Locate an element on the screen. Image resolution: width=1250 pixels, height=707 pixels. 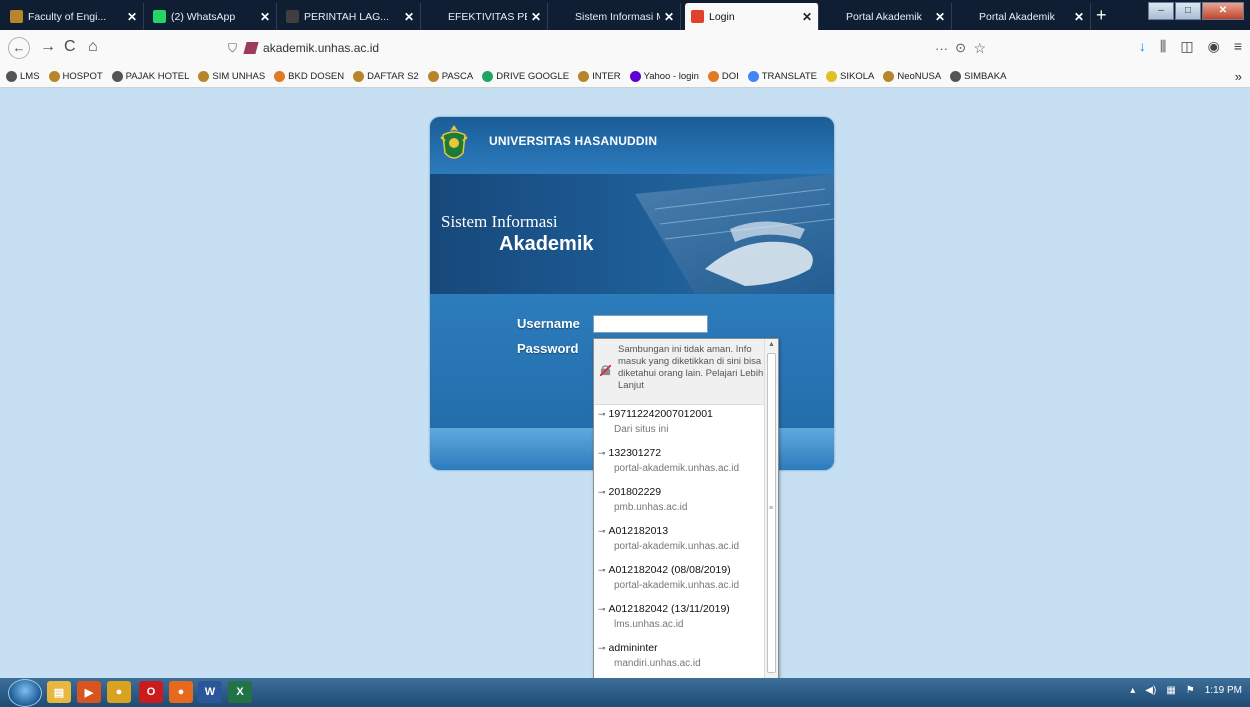
saved-login-item: ⊸ 197112242007012001 Dari situs ini is located at coordinates (679, 424).